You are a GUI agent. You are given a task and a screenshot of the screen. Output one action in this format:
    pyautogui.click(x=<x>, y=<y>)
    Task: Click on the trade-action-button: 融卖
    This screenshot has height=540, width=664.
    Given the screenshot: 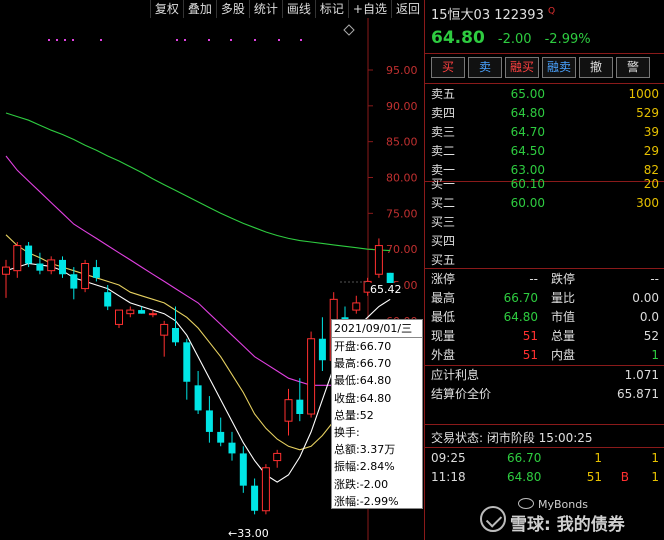 What is the action you would take?
    pyautogui.click(x=559, y=67)
    